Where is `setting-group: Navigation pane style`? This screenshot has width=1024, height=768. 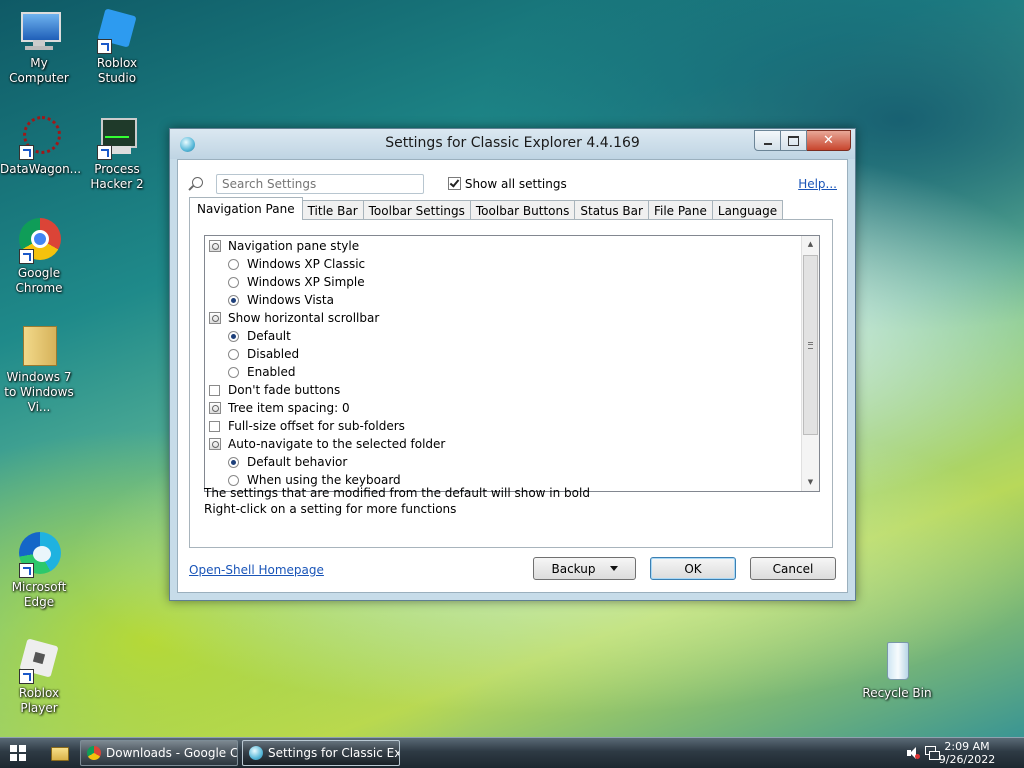 setting-group: Navigation pane style is located at coordinates (505, 246).